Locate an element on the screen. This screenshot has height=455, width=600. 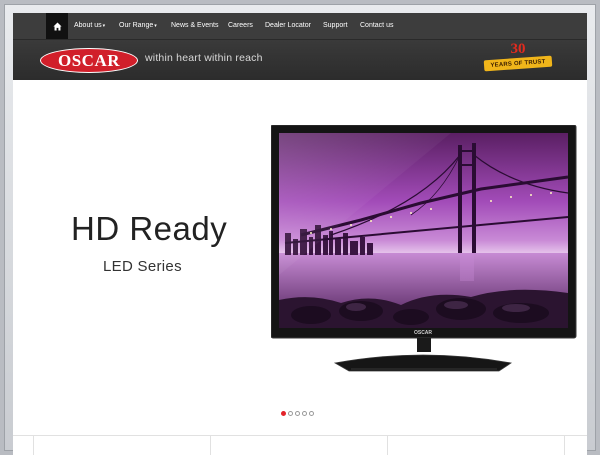
nav-label: News & Events is located at coordinates (195, 25).